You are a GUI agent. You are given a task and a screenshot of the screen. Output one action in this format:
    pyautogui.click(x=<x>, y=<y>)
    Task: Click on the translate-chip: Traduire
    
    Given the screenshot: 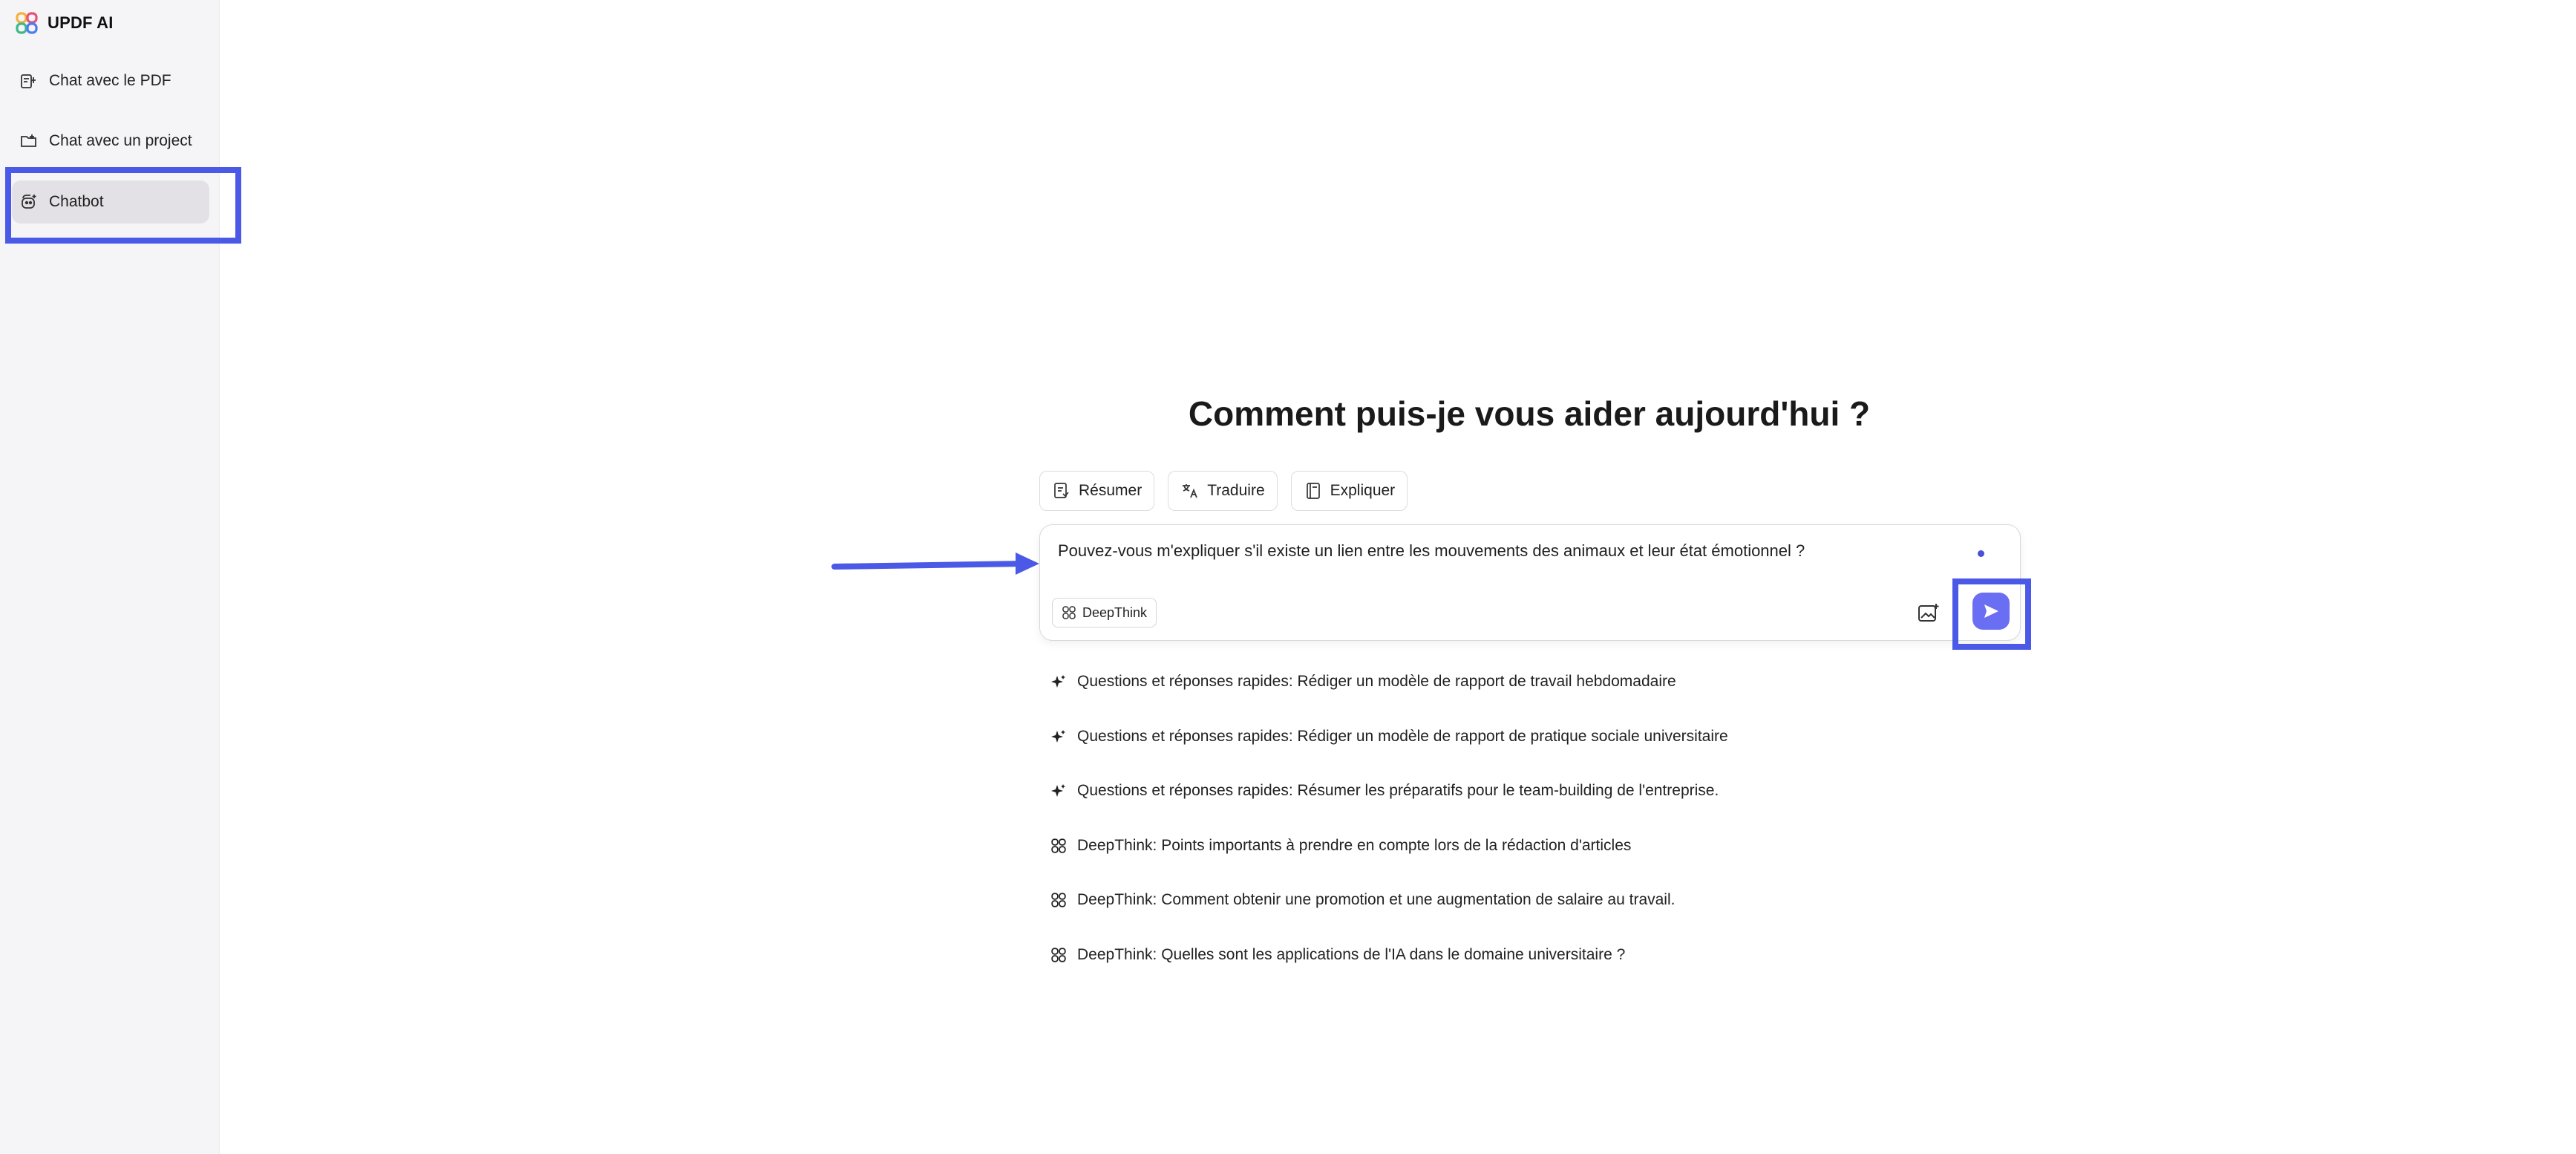 What is the action you would take?
    pyautogui.click(x=1223, y=491)
    